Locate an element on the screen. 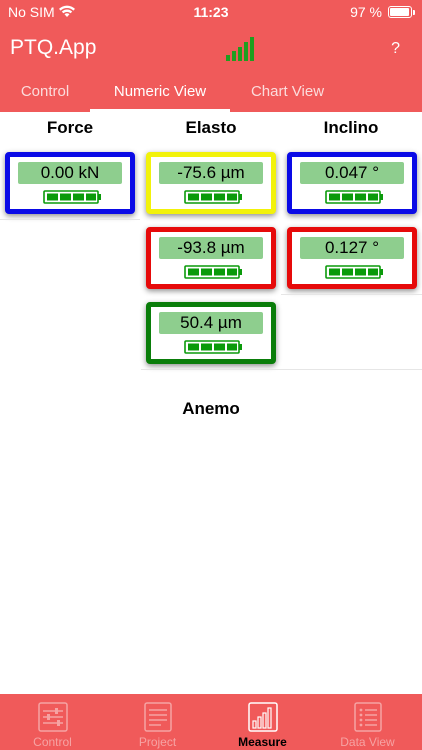 The width and height of the screenshot is (422, 750). sensor-value: 50.4 µm is located at coordinates (211, 323).